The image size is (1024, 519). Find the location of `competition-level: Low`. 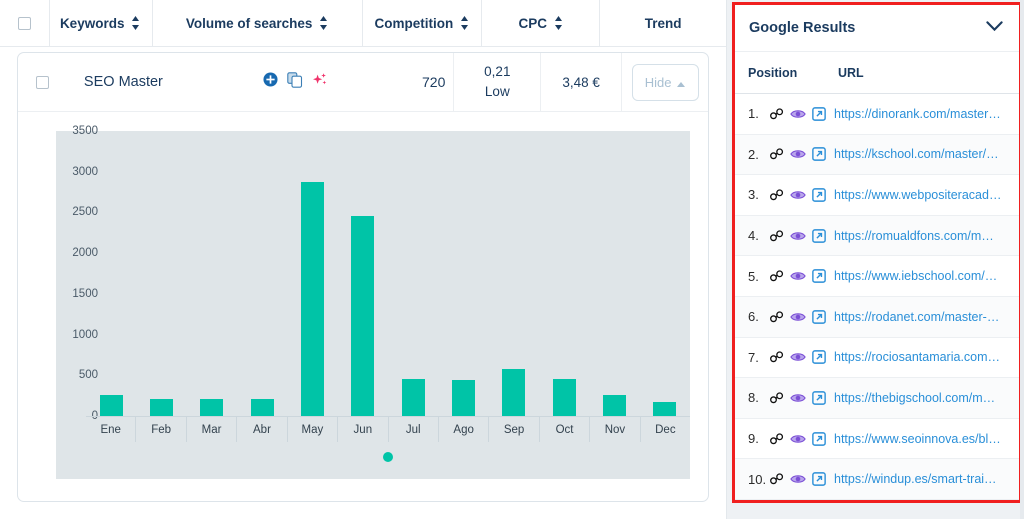

competition-level: Low is located at coordinates (497, 91).